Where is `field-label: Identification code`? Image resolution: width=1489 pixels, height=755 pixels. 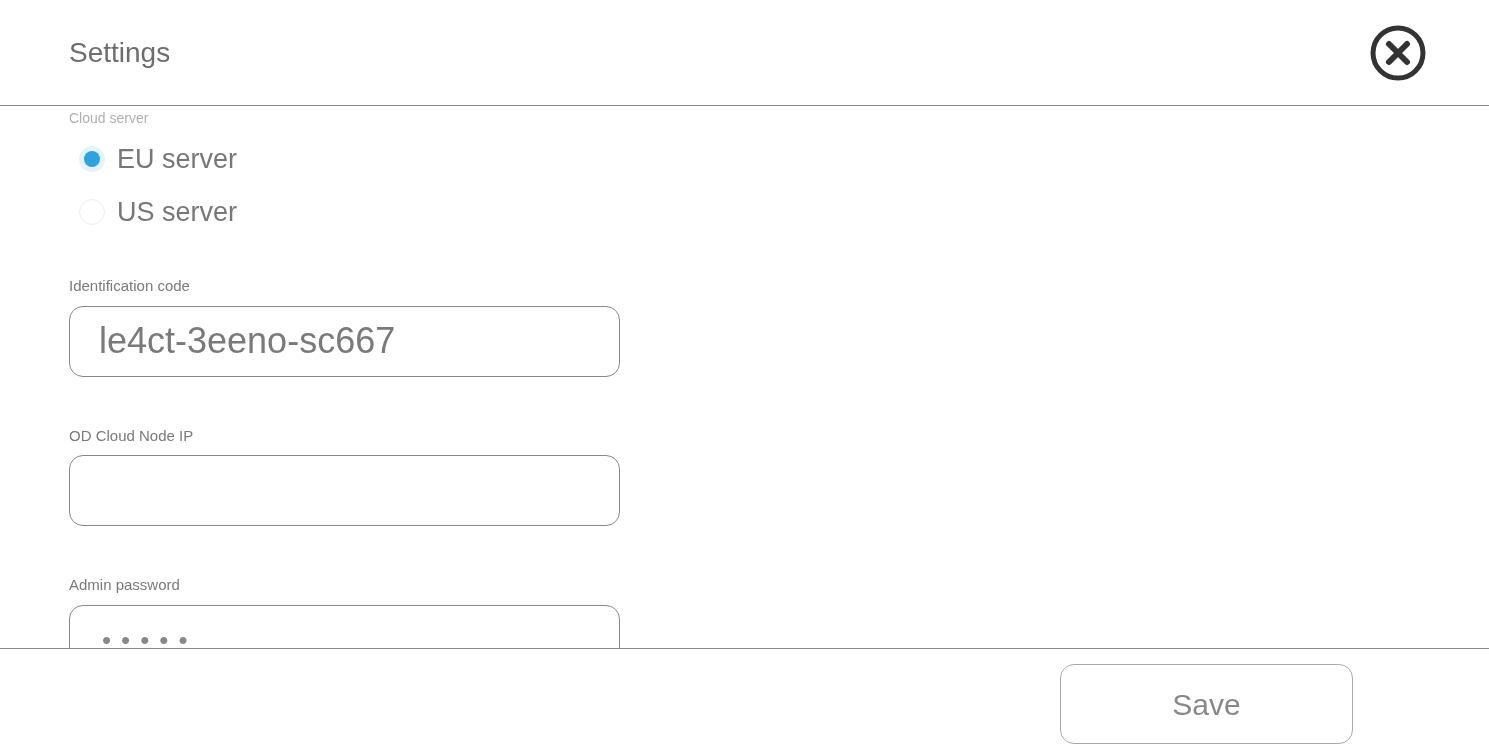 field-label: Identification code is located at coordinates (130, 286).